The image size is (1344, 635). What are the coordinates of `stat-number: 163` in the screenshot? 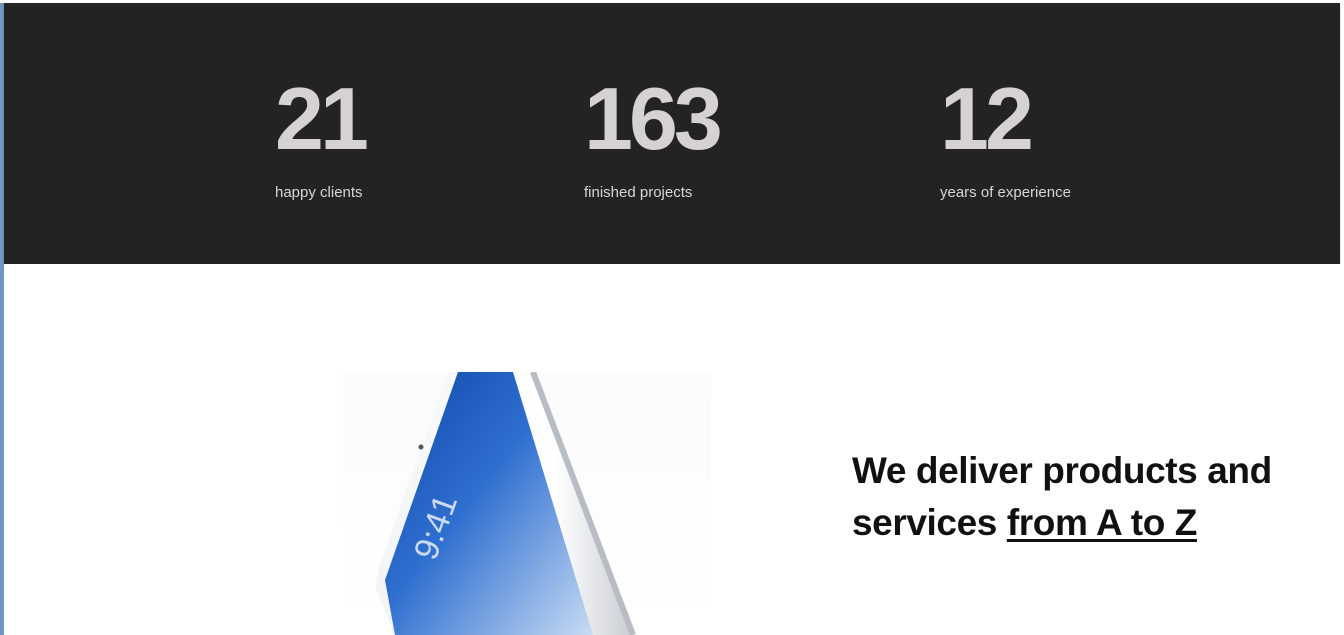 It's located at (653, 118).